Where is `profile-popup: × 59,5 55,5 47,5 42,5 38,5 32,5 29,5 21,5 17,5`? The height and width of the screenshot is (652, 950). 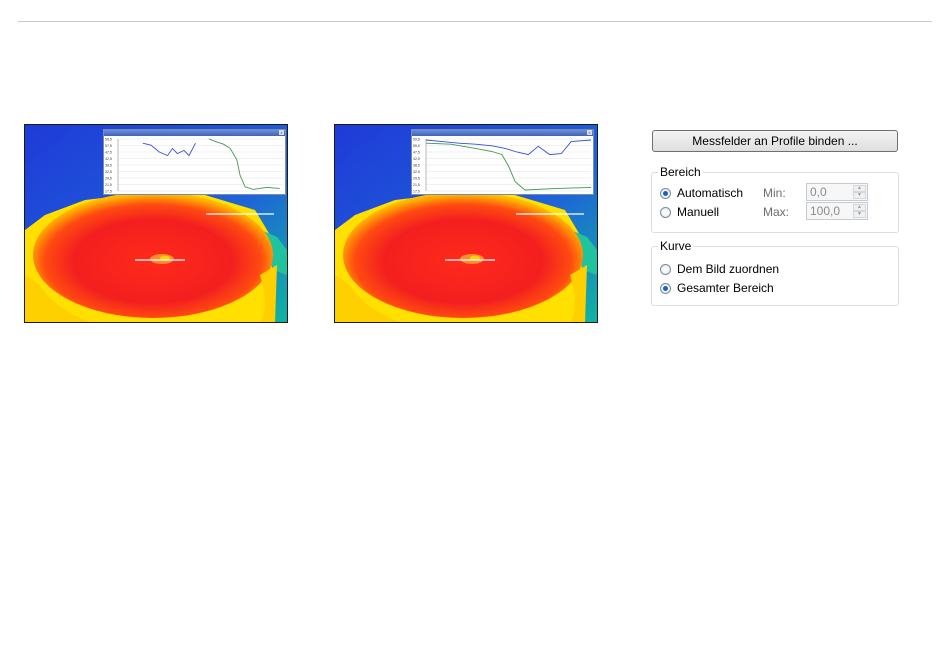 profile-popup: × 59,5 55,5 47,5 42,5 38,5 32,5 29,5 21,5 17,5 is located at coordinates (502, 162).